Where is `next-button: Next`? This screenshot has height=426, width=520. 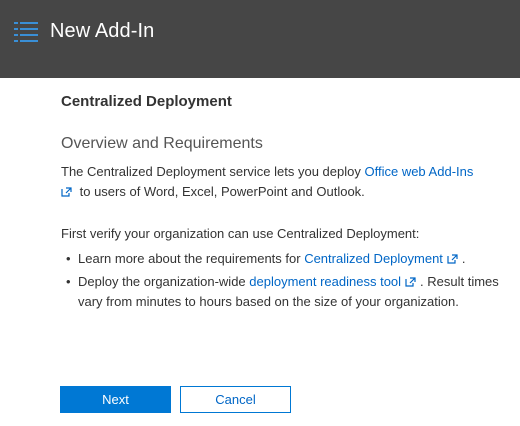
next-button: Next is located at coordinates (115, 399).